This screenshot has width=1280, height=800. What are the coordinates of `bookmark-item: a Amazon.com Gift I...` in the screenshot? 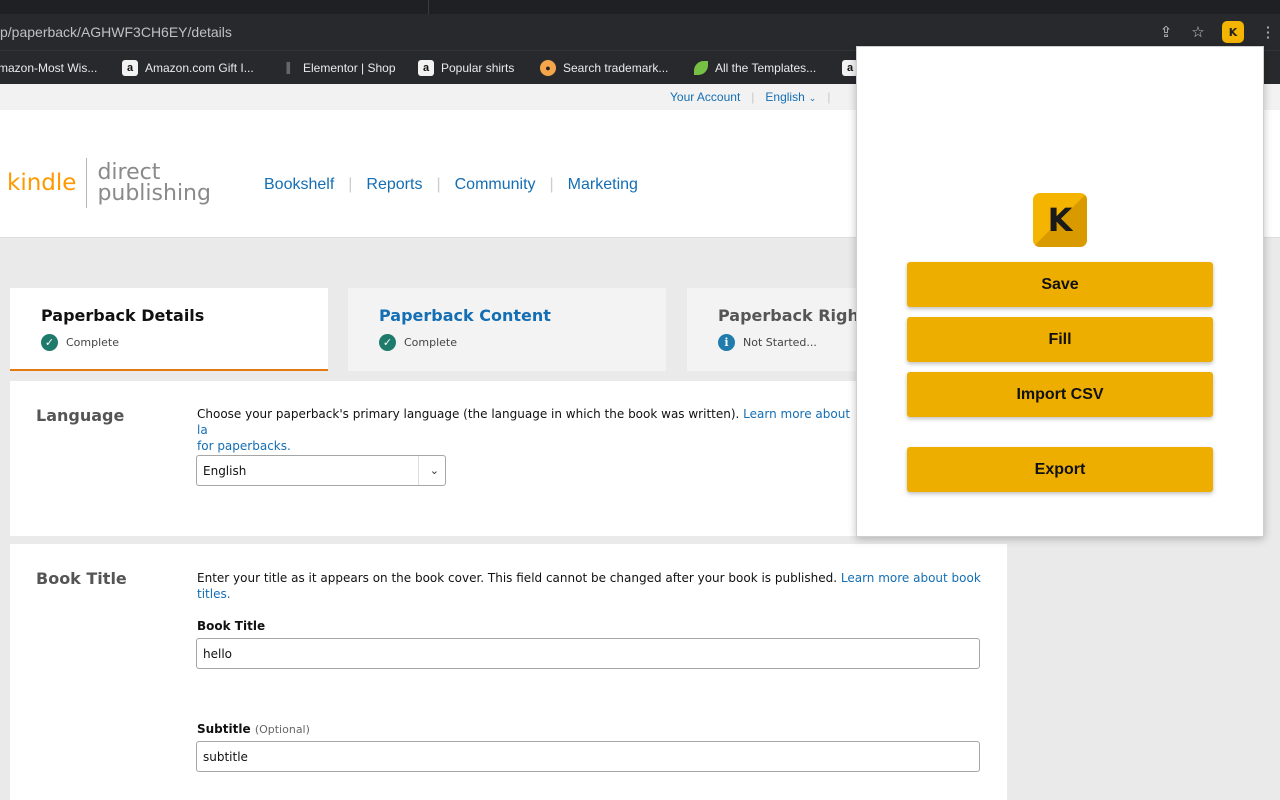 It's located at (188, 68).